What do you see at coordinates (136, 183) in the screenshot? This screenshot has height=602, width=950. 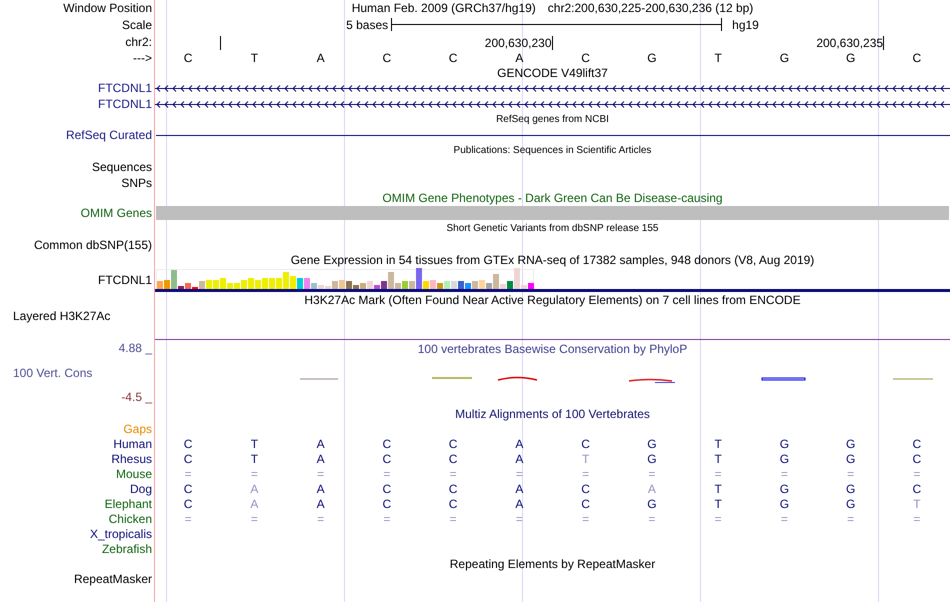 I see `track-label: SNPs` at bounding box center [136, 183].